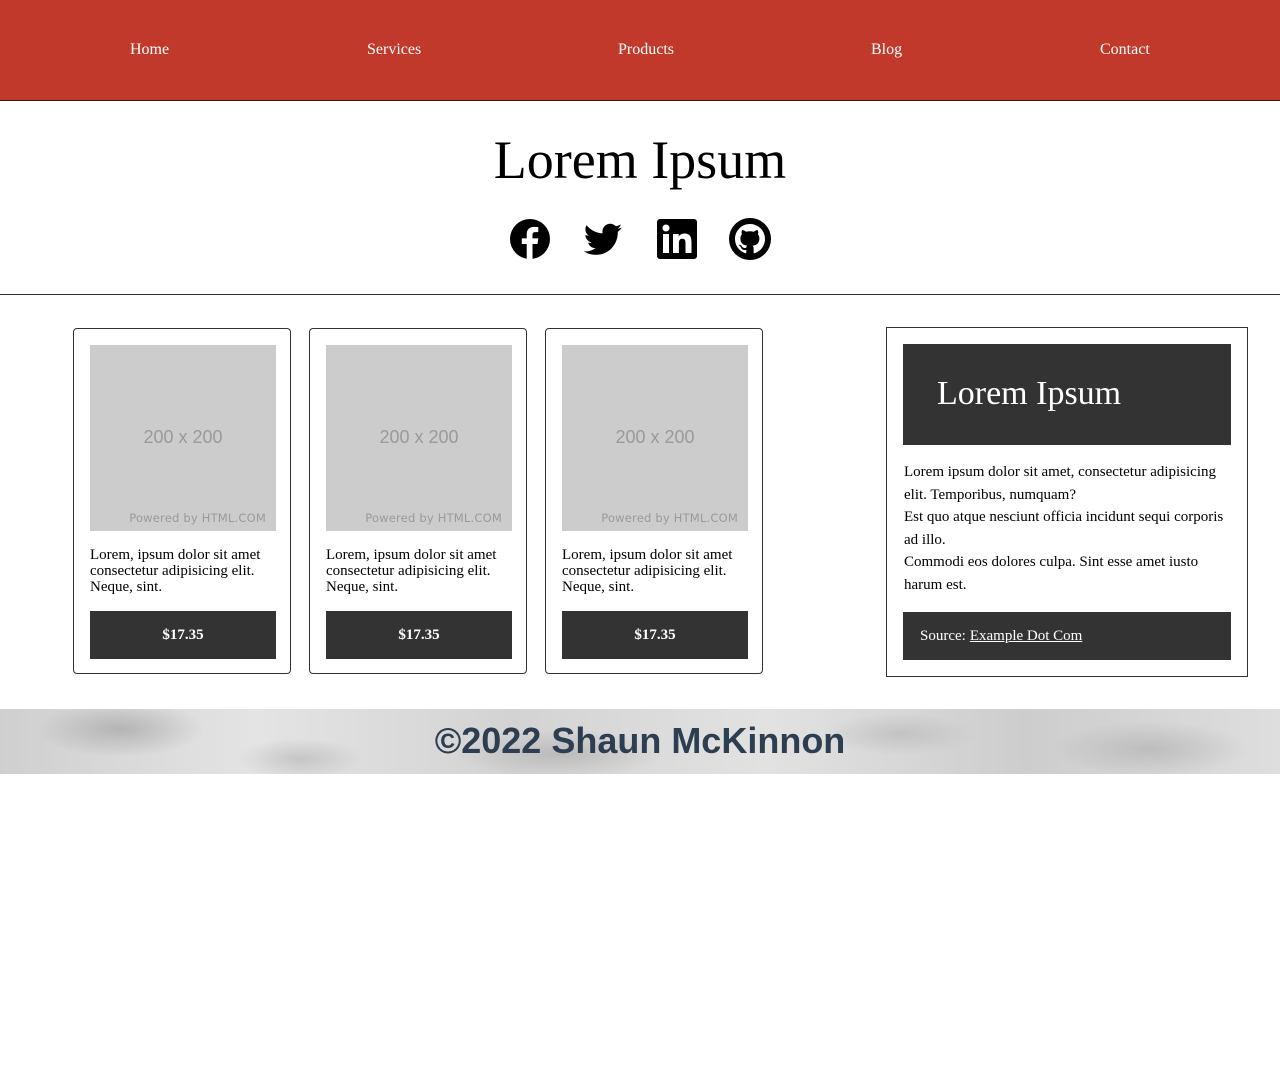 The image size is (1280, 1080). Describe the element at coordinates (640, 239) in the screenshot. I see `social-links` at that location.